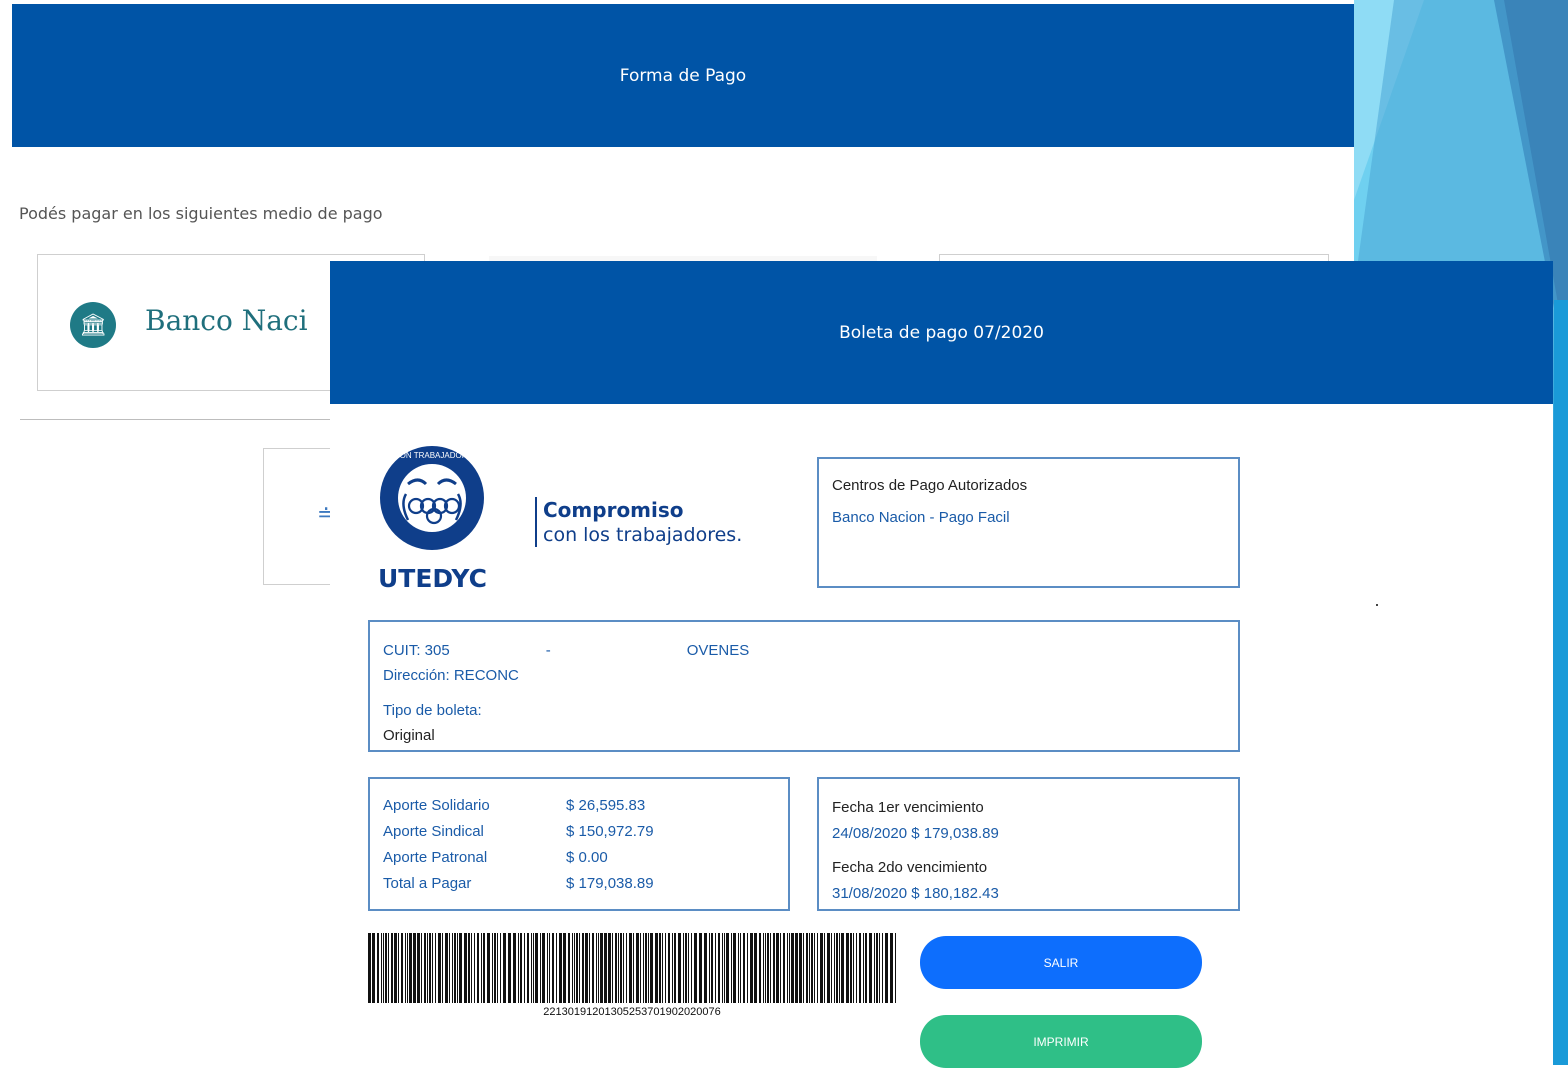 The height and width of the screenshot is (1068, 1568). Describe the element at coordinates (226, 320) in the screenshot. I see `banco-nacion-logo-text: Banco Naci` at that location.